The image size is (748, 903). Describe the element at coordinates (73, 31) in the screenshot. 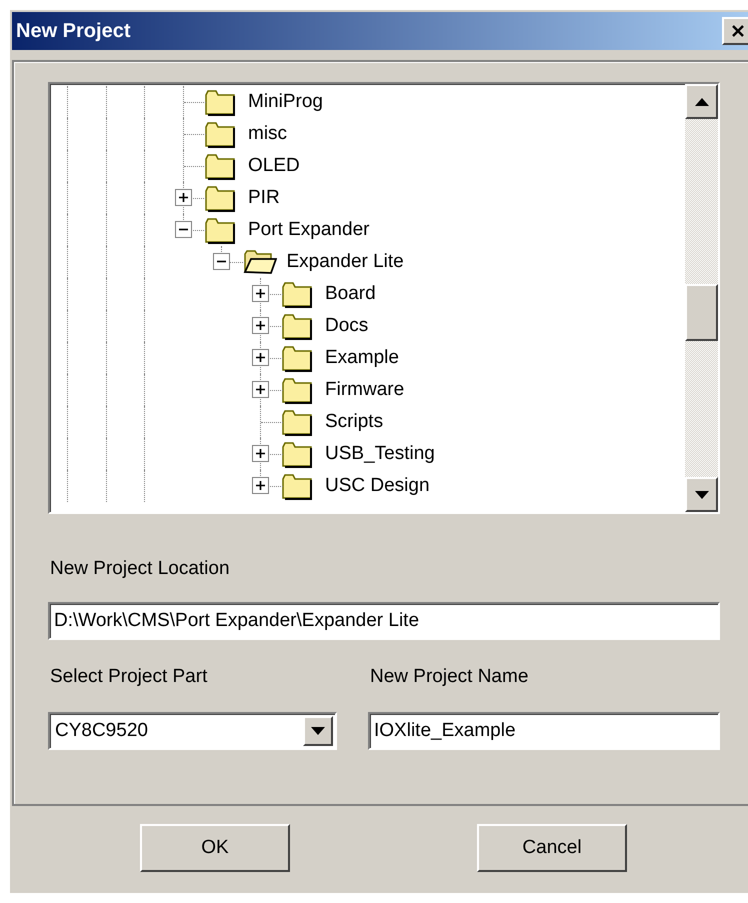

I see `window-title: New Project` at that location.